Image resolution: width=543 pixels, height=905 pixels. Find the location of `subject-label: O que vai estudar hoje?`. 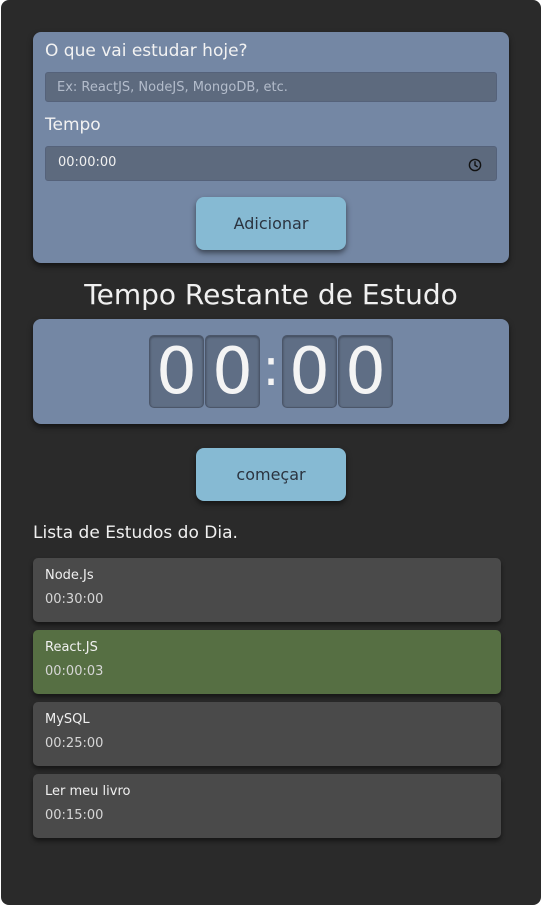

subject-label: O que vai estudar hoje? is located at coordinates (146, 51).